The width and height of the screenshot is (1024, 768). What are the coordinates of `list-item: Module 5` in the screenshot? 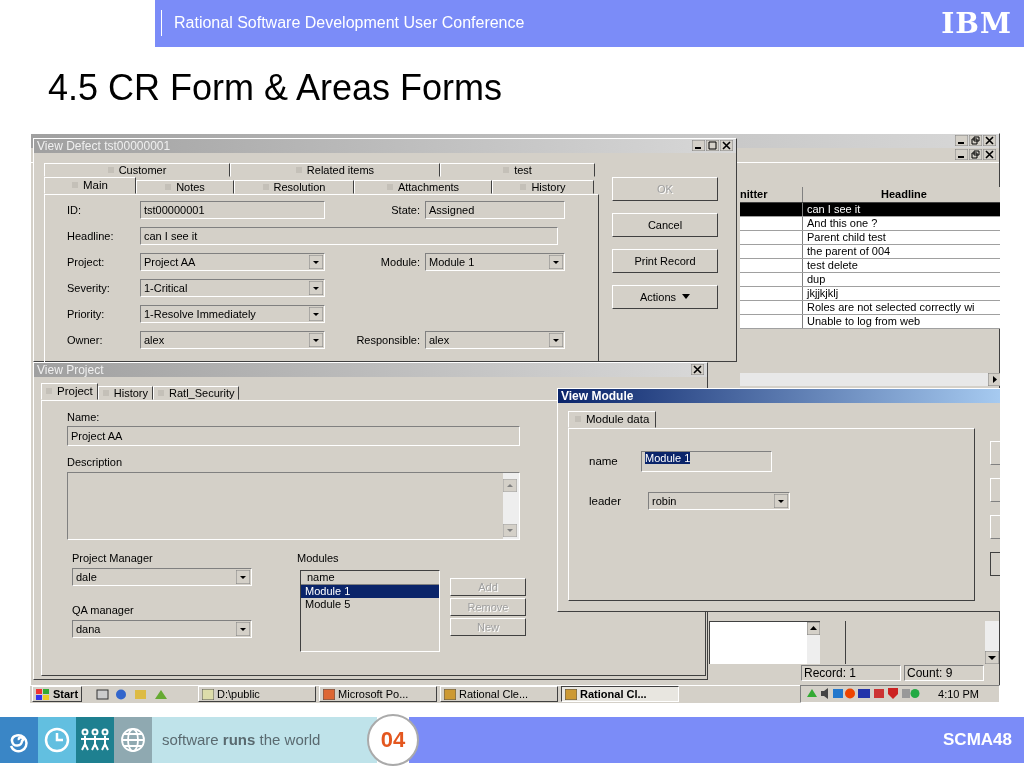 It's located at (370, 604).